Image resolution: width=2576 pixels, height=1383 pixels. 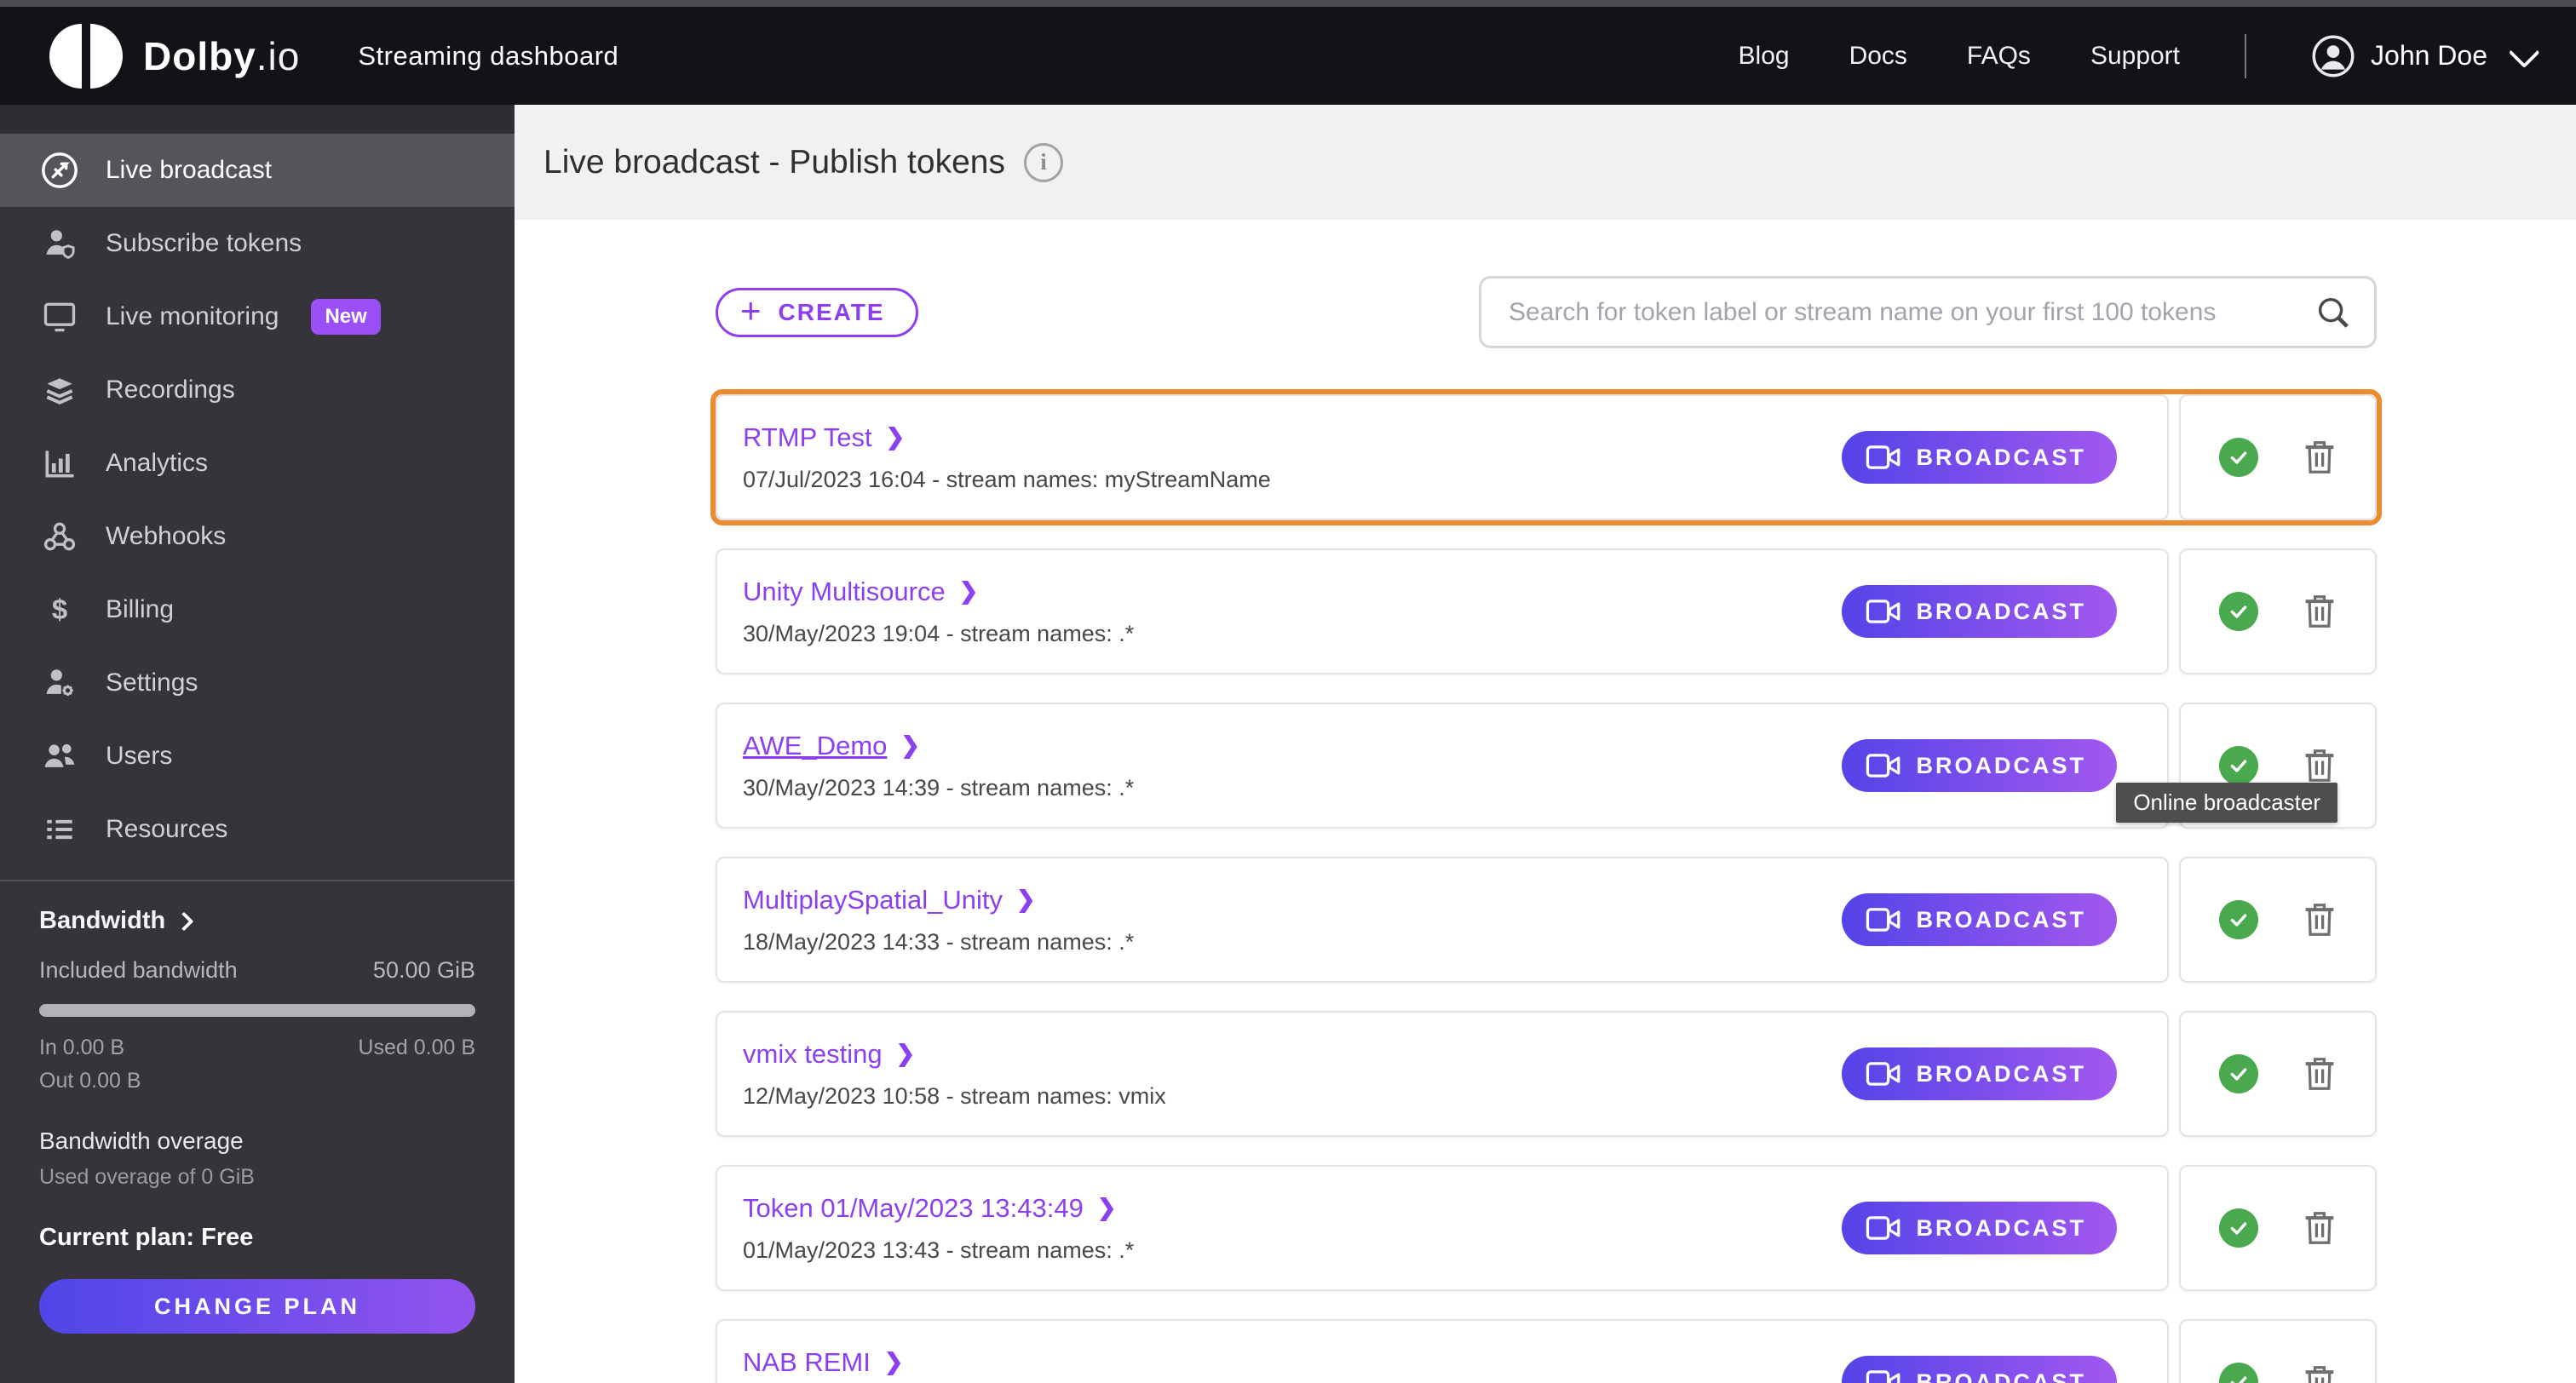 I want to click on token-link: AWE_Demo ❯, so click(x=832, y=746).